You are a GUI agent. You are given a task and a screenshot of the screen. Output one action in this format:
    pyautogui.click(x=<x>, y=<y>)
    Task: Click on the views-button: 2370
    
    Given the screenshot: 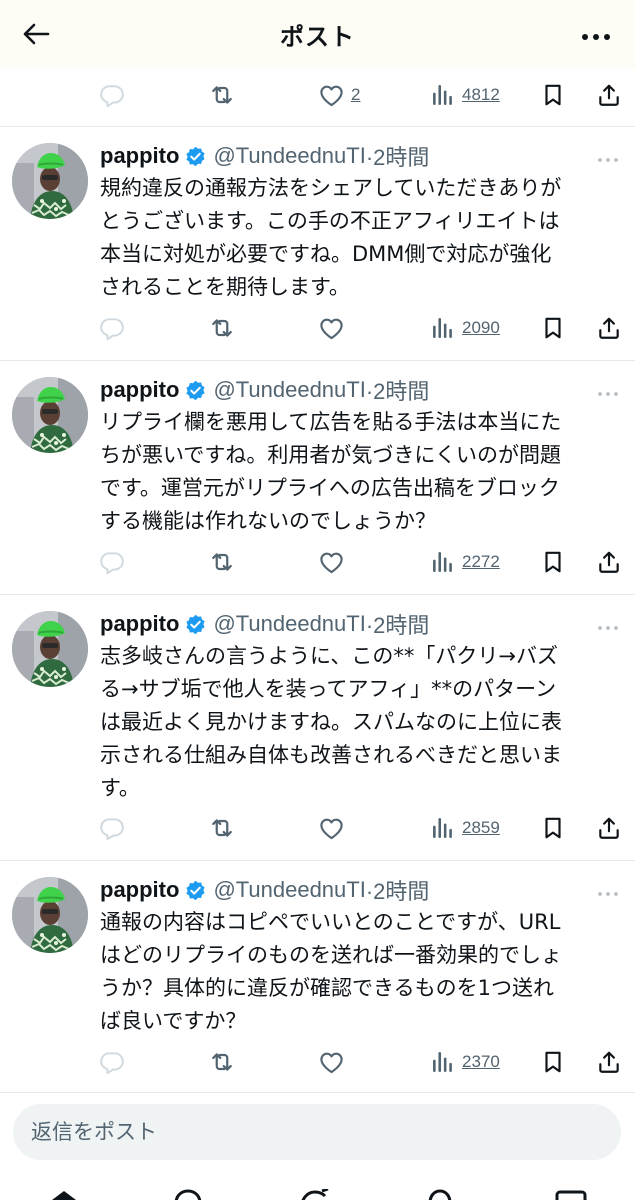 What is the action you would take?
    pyautogui.click(x=465, y=1062)
    